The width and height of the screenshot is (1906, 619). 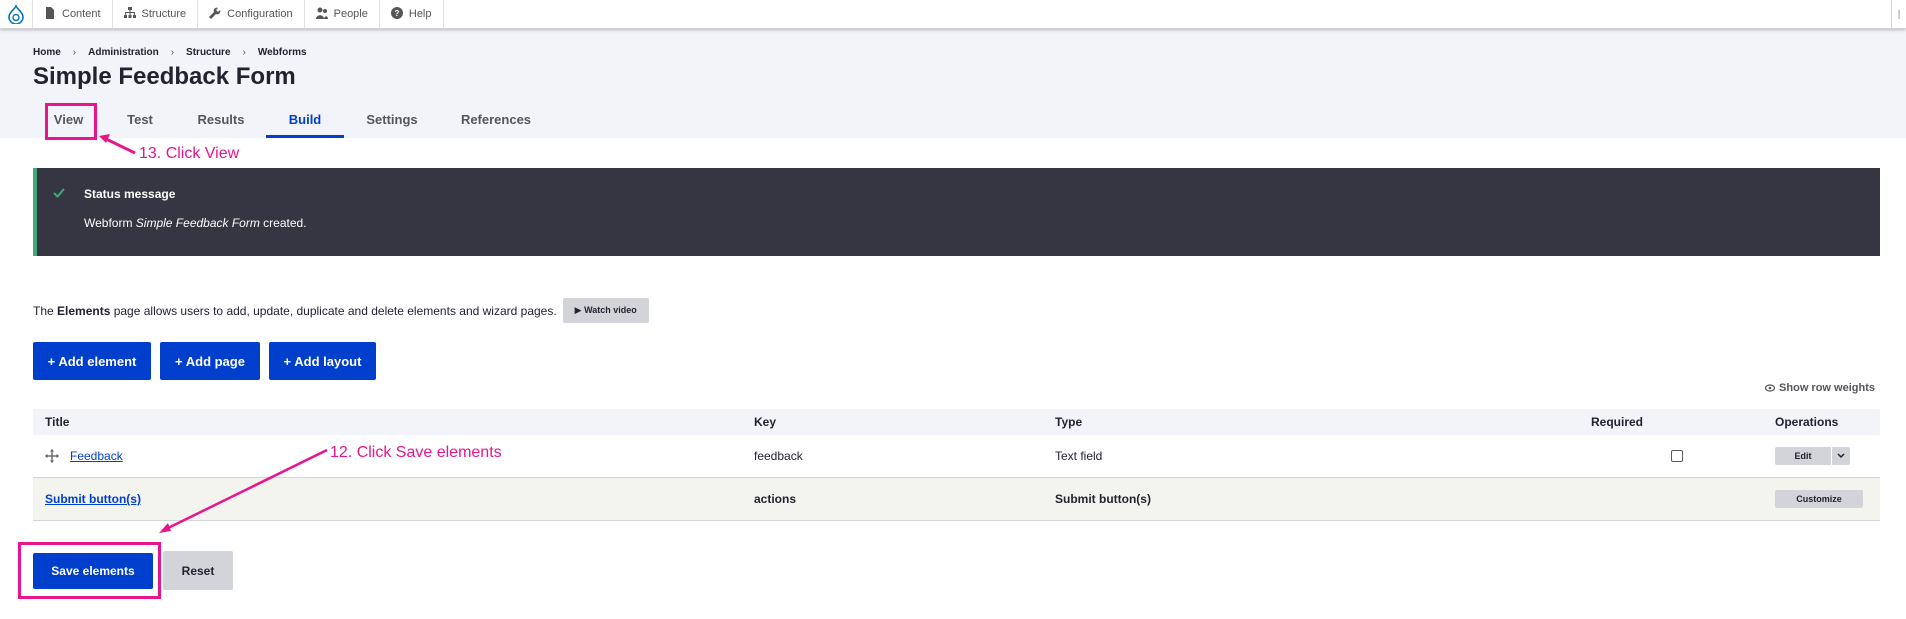 I want to click on annotation-click-view: 13. Click View, so click(x=189, y=153).